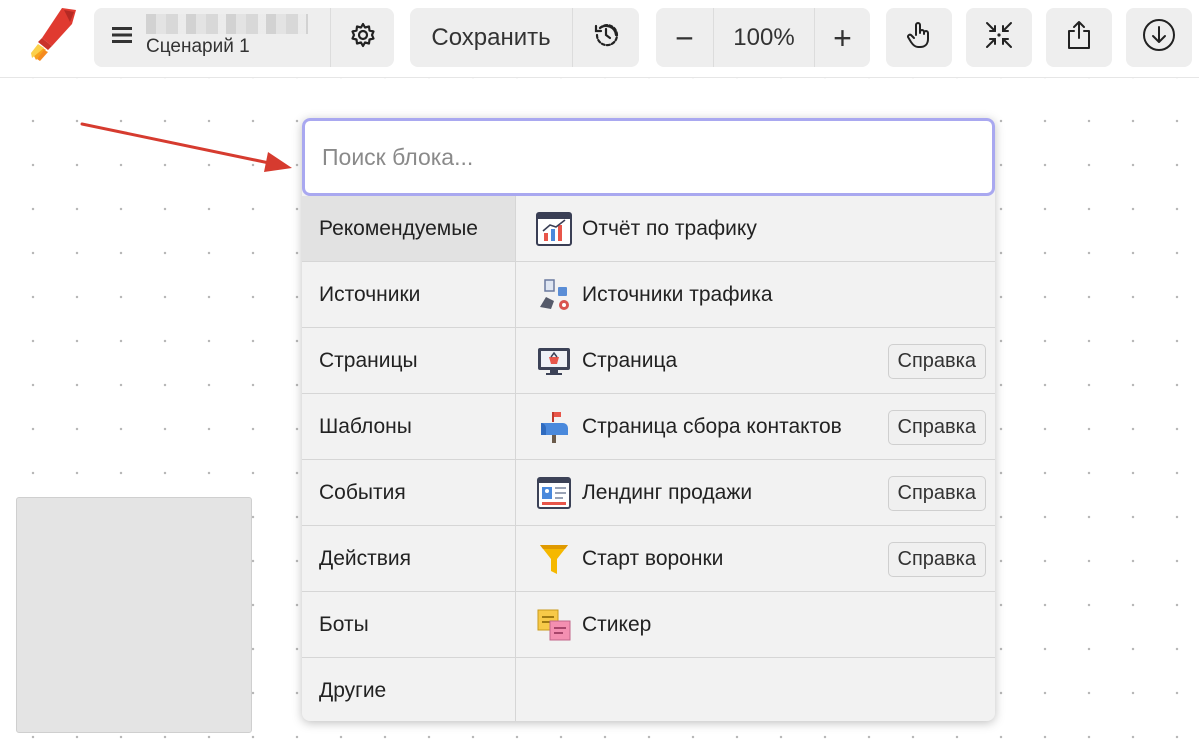  I want to click on block-item-label: Источники трафика, so click(677, 294).